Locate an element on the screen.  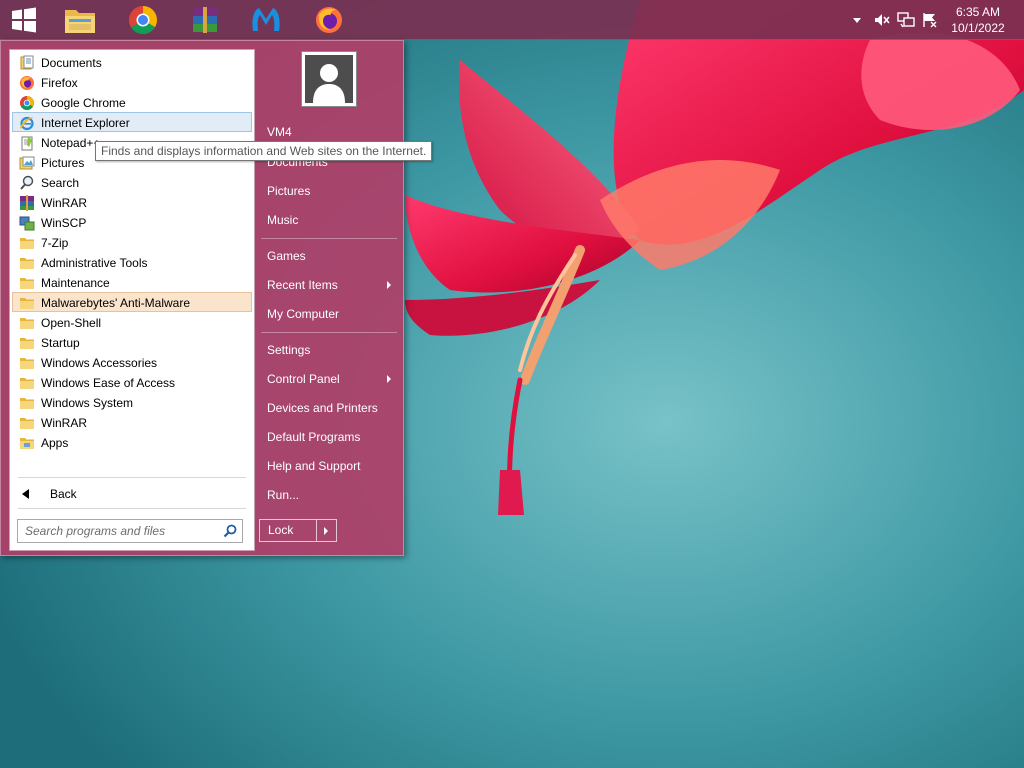
right-item-settings: Settings is located at coordinates (328, 350).